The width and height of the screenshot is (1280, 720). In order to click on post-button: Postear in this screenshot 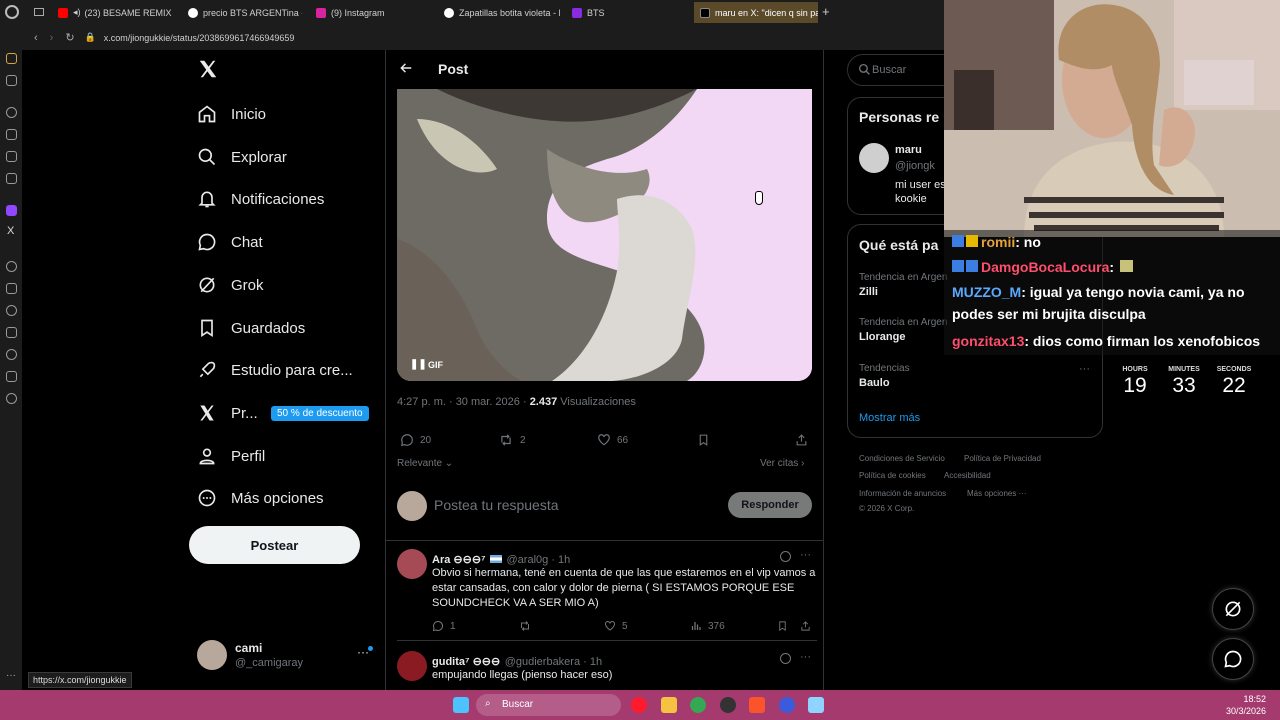, I will do `click(274, 545)`.